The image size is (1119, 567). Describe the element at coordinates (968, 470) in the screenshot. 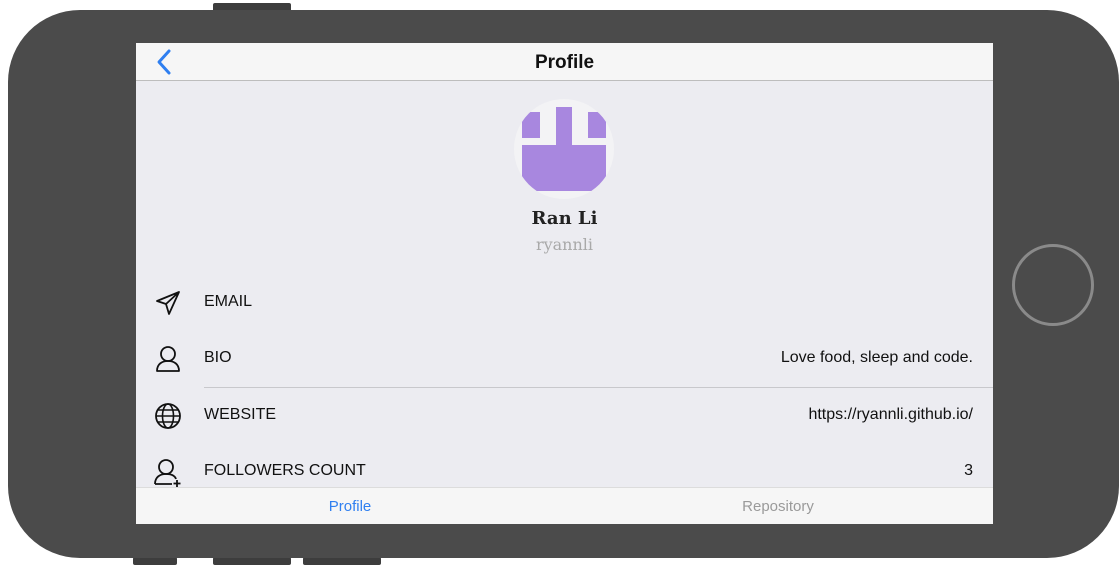

I see `info-row-value: 3` at that location.